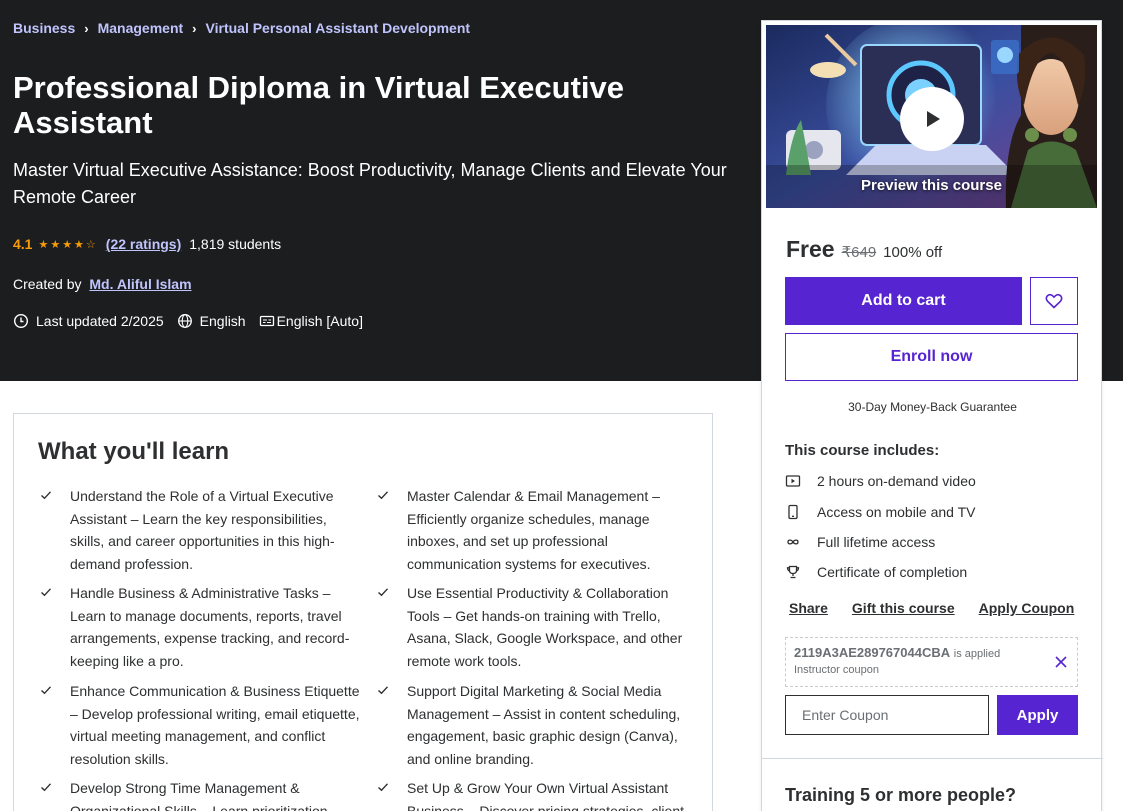  I want to click on close-icon, so click(1061, 662).